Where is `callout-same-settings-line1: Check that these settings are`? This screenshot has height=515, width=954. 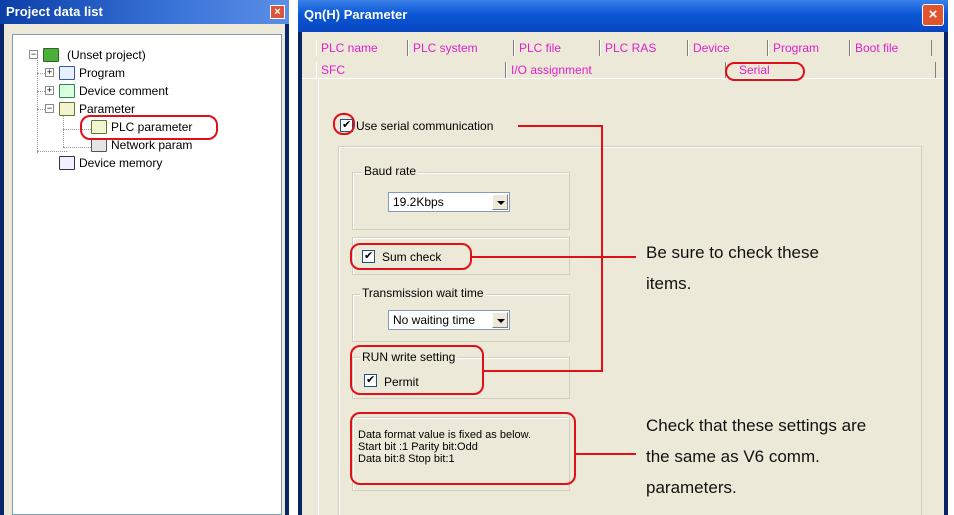 callout-same-settings-line1: Check that these settings are is located at coordinates (756, 425).